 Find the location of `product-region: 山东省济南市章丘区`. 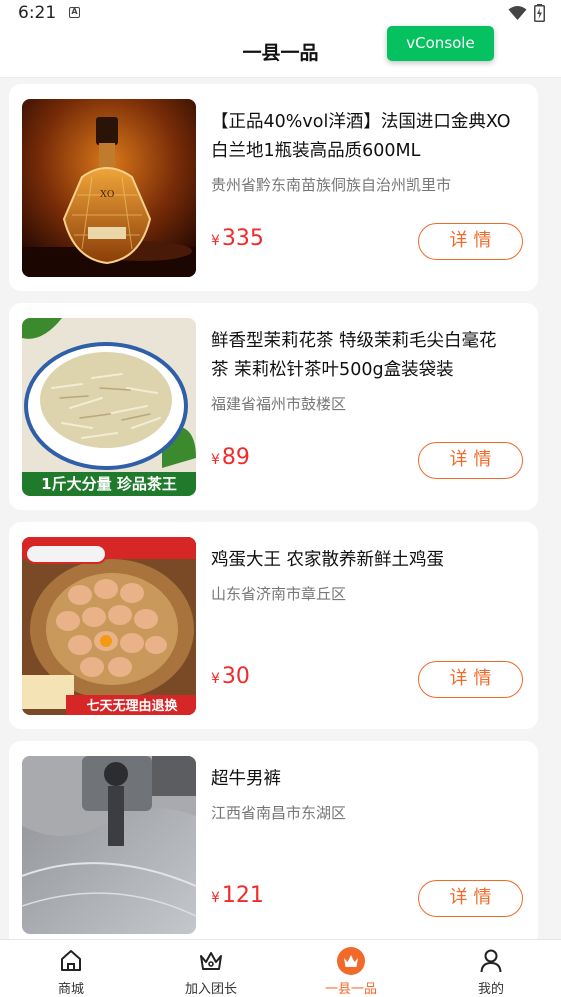

product-region: 山东省济南市章丘区 is located at coordinates (279, 594).